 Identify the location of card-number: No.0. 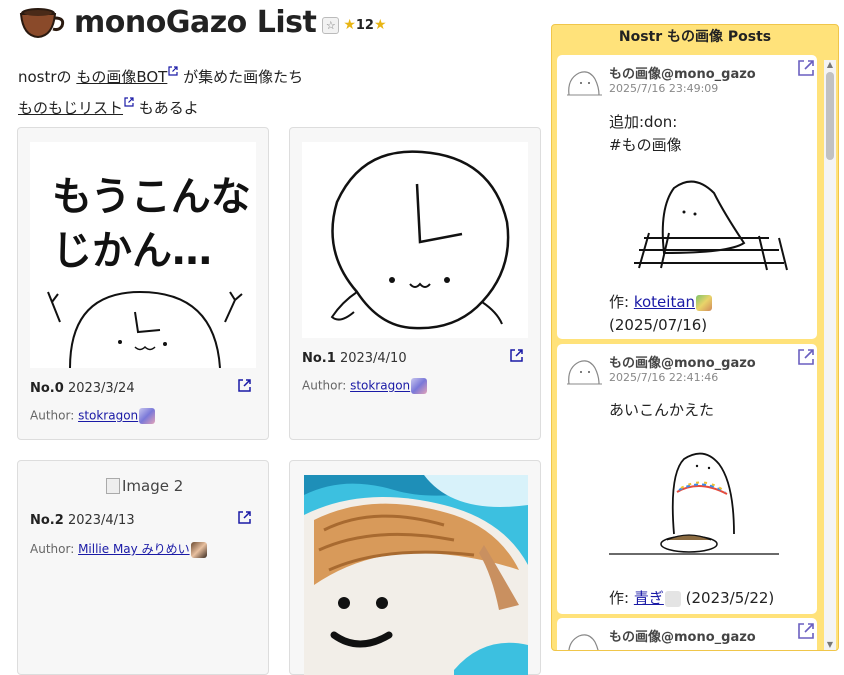
(47, 388).